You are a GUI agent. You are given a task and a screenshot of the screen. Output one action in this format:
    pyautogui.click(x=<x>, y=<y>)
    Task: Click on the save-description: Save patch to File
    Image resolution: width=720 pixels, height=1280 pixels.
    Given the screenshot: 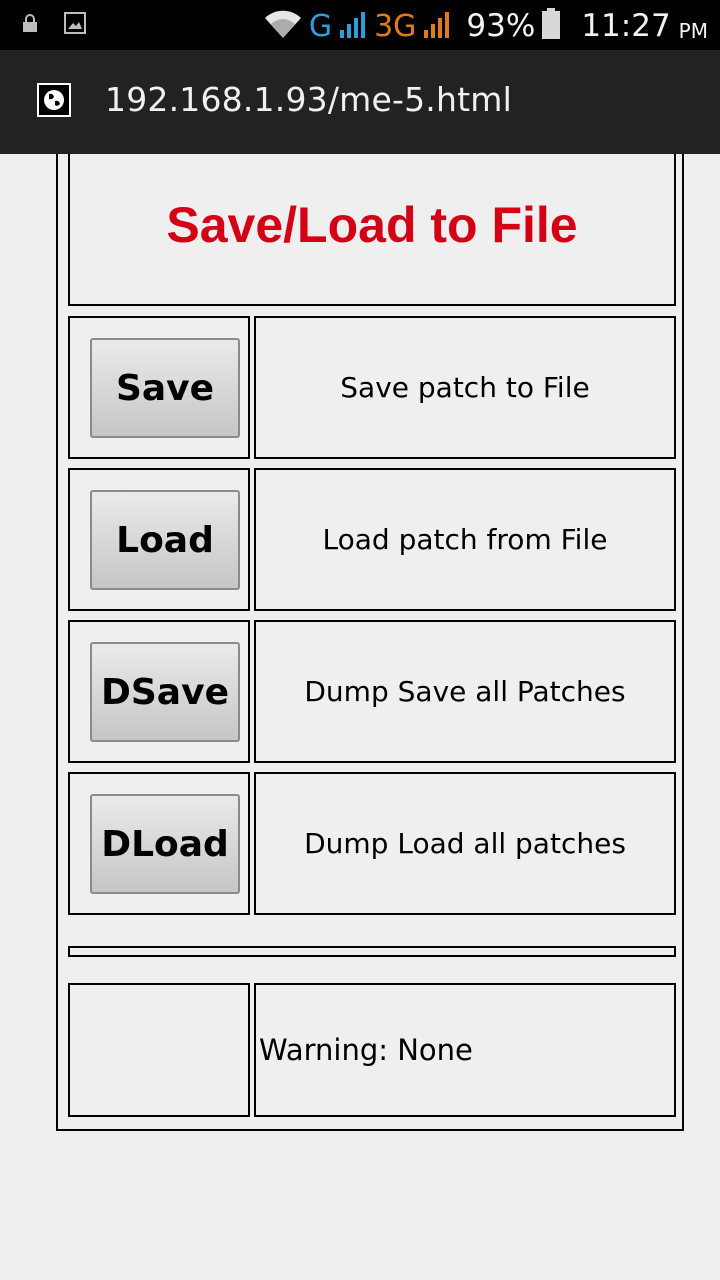 What is the action you would take?
    pyautogui.click(x=465, y=387)
    